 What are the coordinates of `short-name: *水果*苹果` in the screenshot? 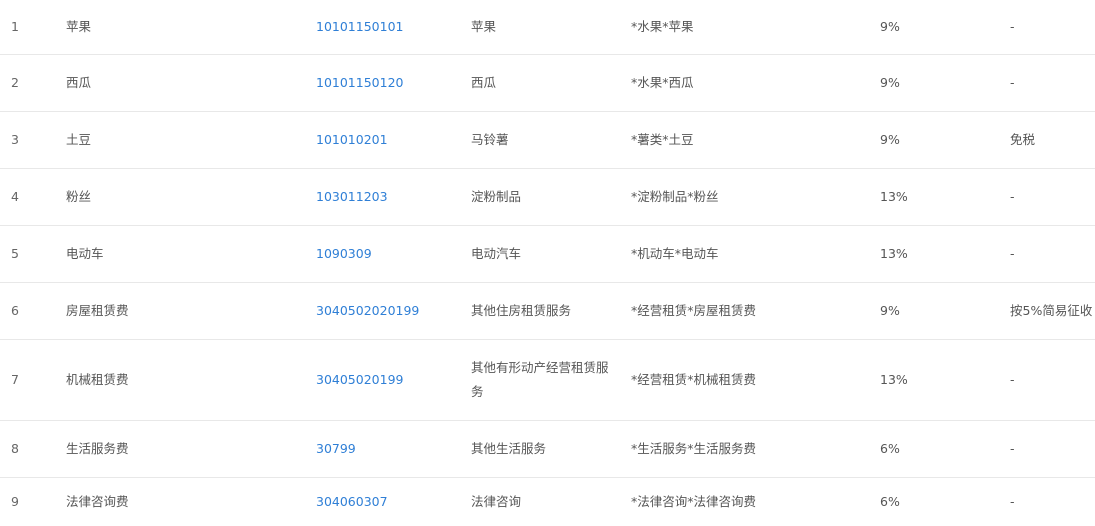 It's located at (662, 26).